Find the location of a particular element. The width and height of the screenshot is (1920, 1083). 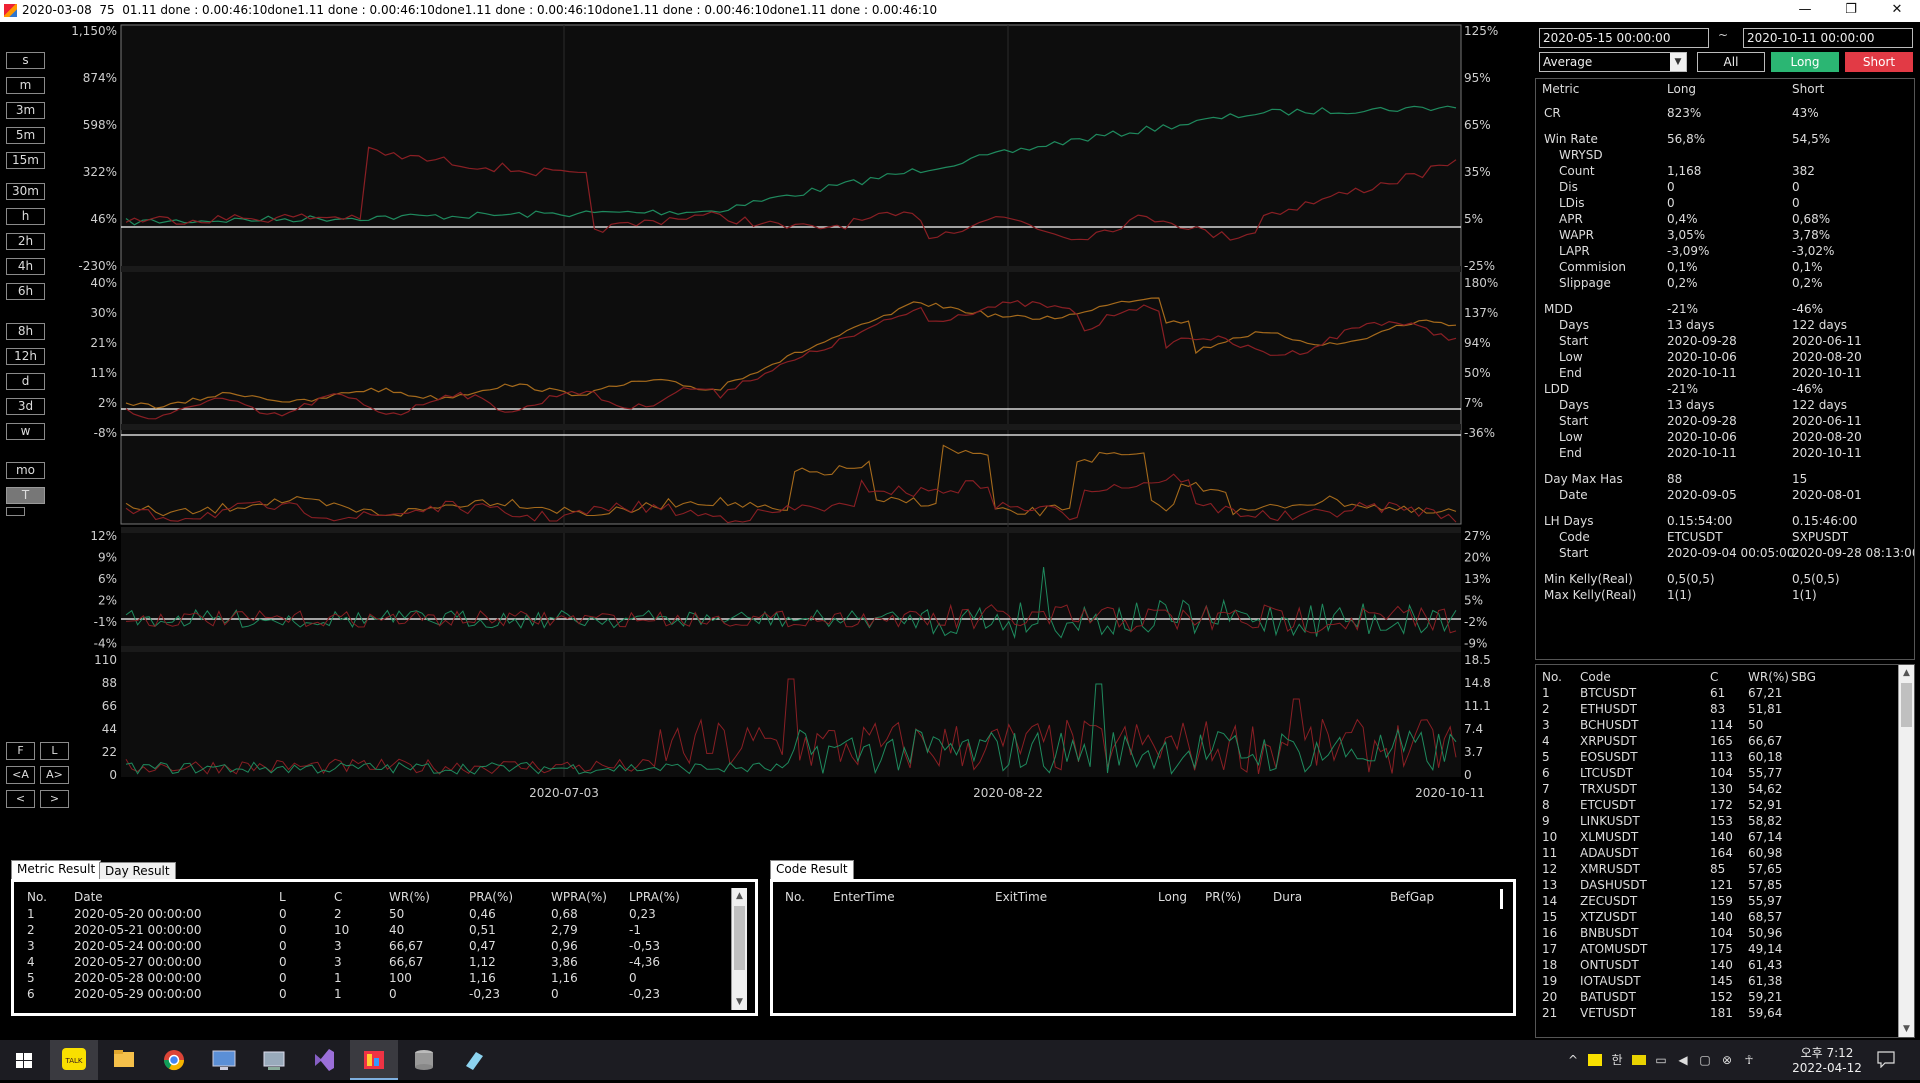

metric-result-header-cell: WPRA(%) is located at coordinates (579, 897).